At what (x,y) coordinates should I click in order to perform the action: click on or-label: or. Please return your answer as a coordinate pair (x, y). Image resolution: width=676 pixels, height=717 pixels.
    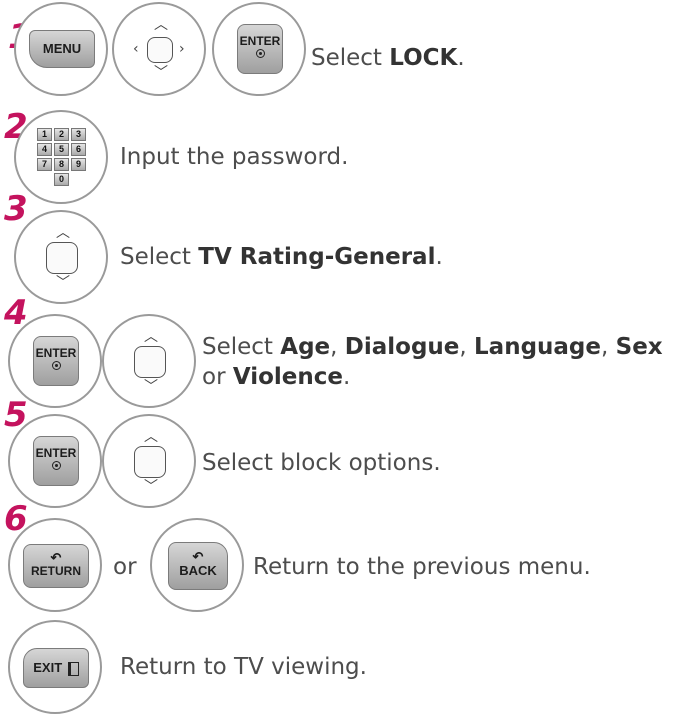
    Looking at the image, I should click on (125, 567).